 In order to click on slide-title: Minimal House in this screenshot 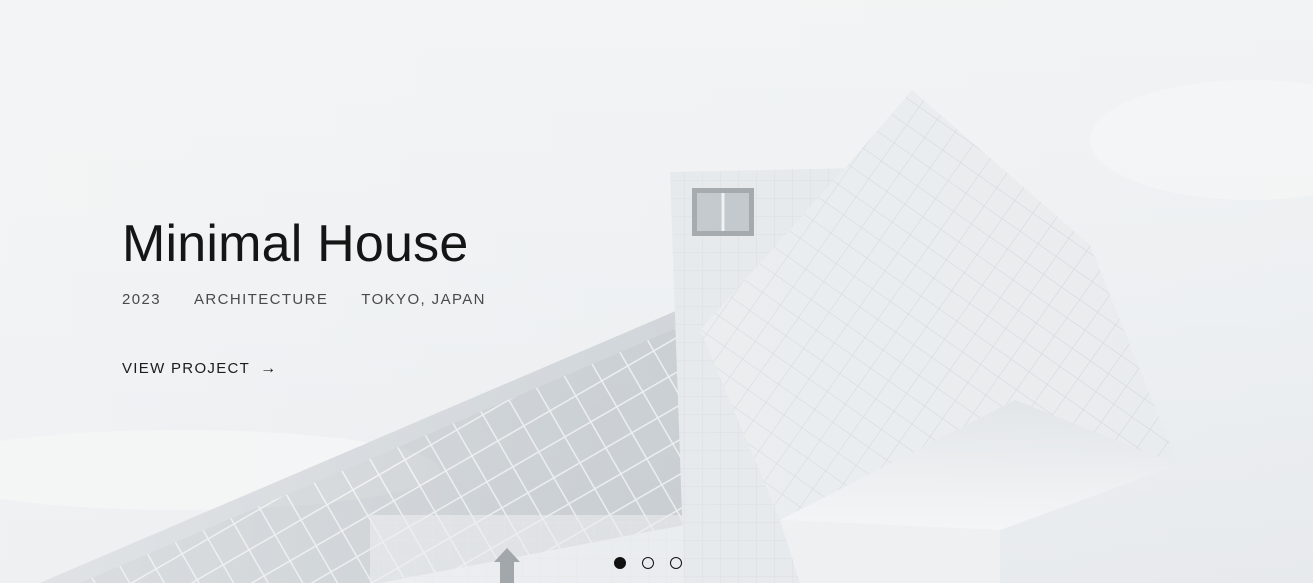, I will do `click(295, 244)`.